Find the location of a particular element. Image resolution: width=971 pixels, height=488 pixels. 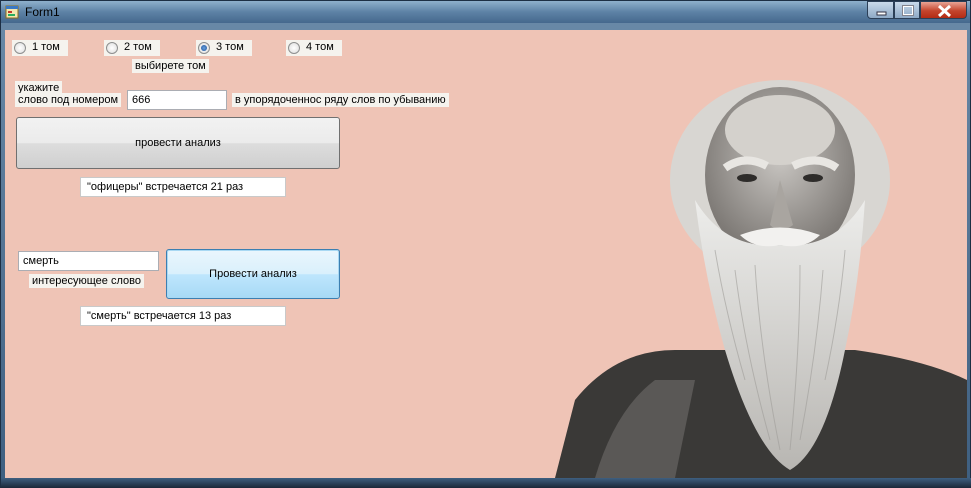

rank-result-field: "офицеры" встречается 21 раз is located at coordinates (183, 187).